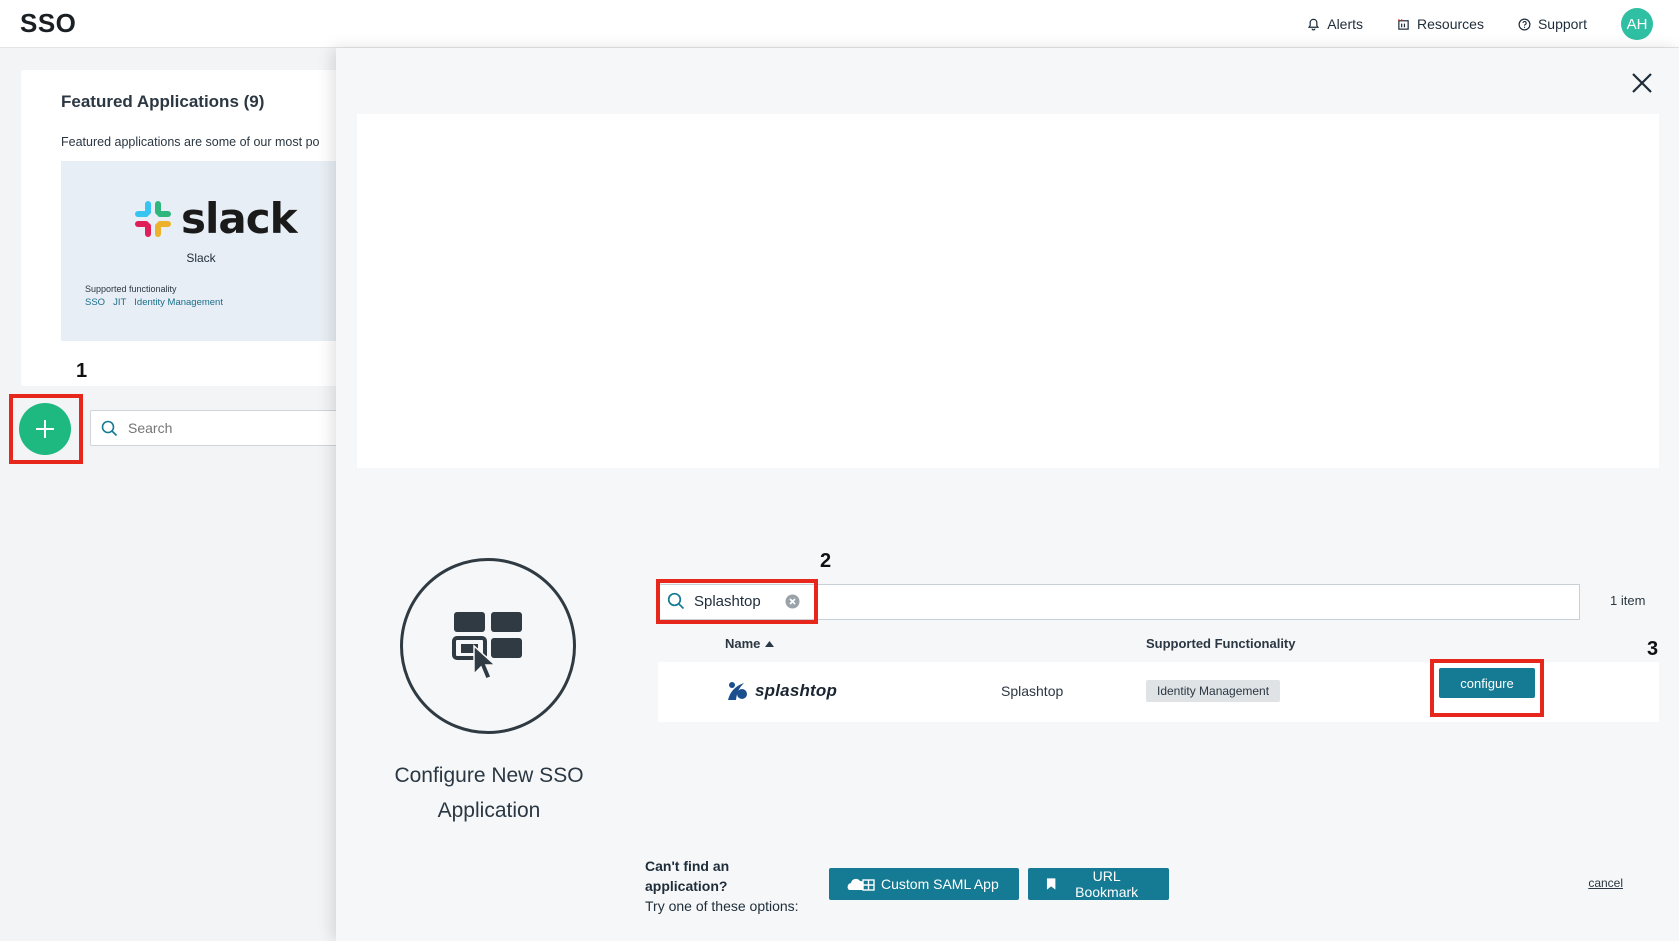 The width and height of the screenshot is (1679, 941). I want to click on cancel-link: cancel, so click(1605, 883).